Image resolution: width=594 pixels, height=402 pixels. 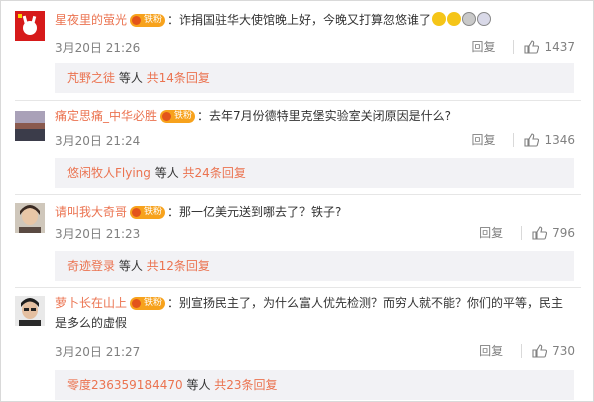 I want to click on comment-actions: 回复 730, so click(x=527, y=350).